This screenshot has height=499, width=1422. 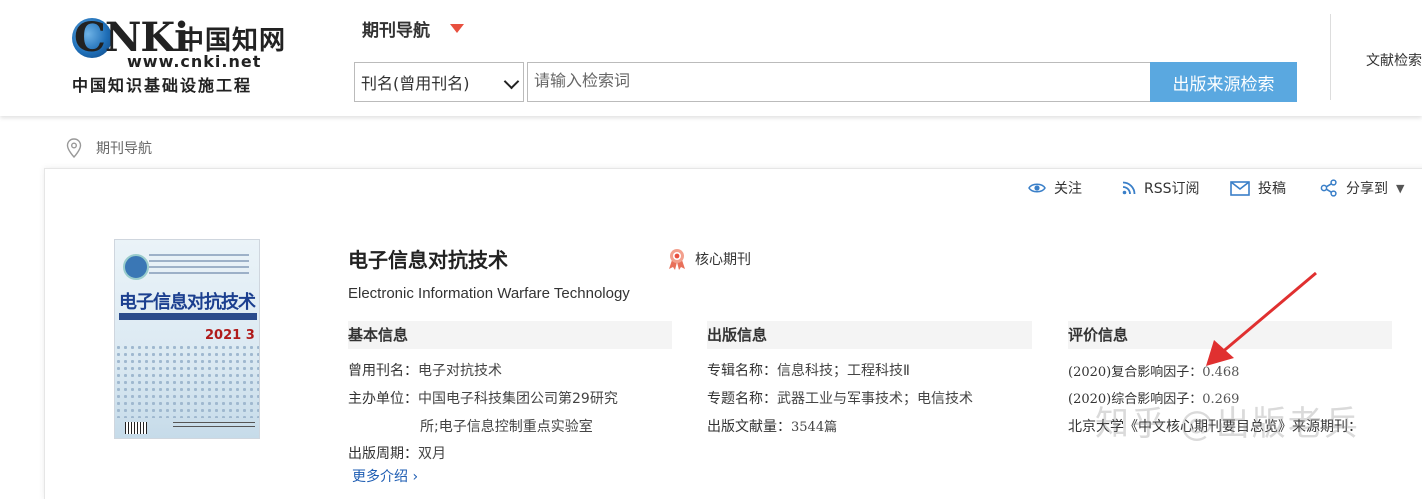 What do you see at coordinates (230, 335) in the screenshot?
I see `cover-issue: 2021 3` at bounding box center [230, 335].